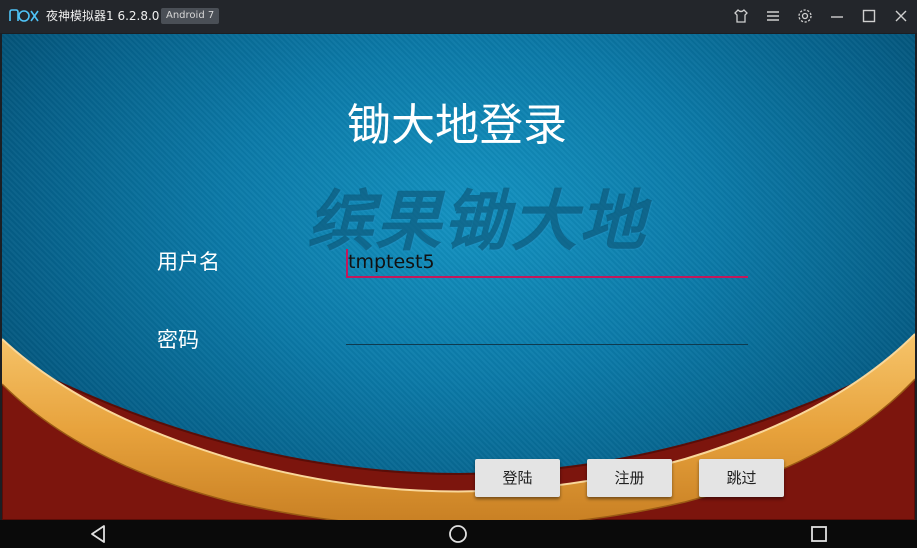 The image size is (917, 548). I want to click on theme-icon, so click(741, 16).